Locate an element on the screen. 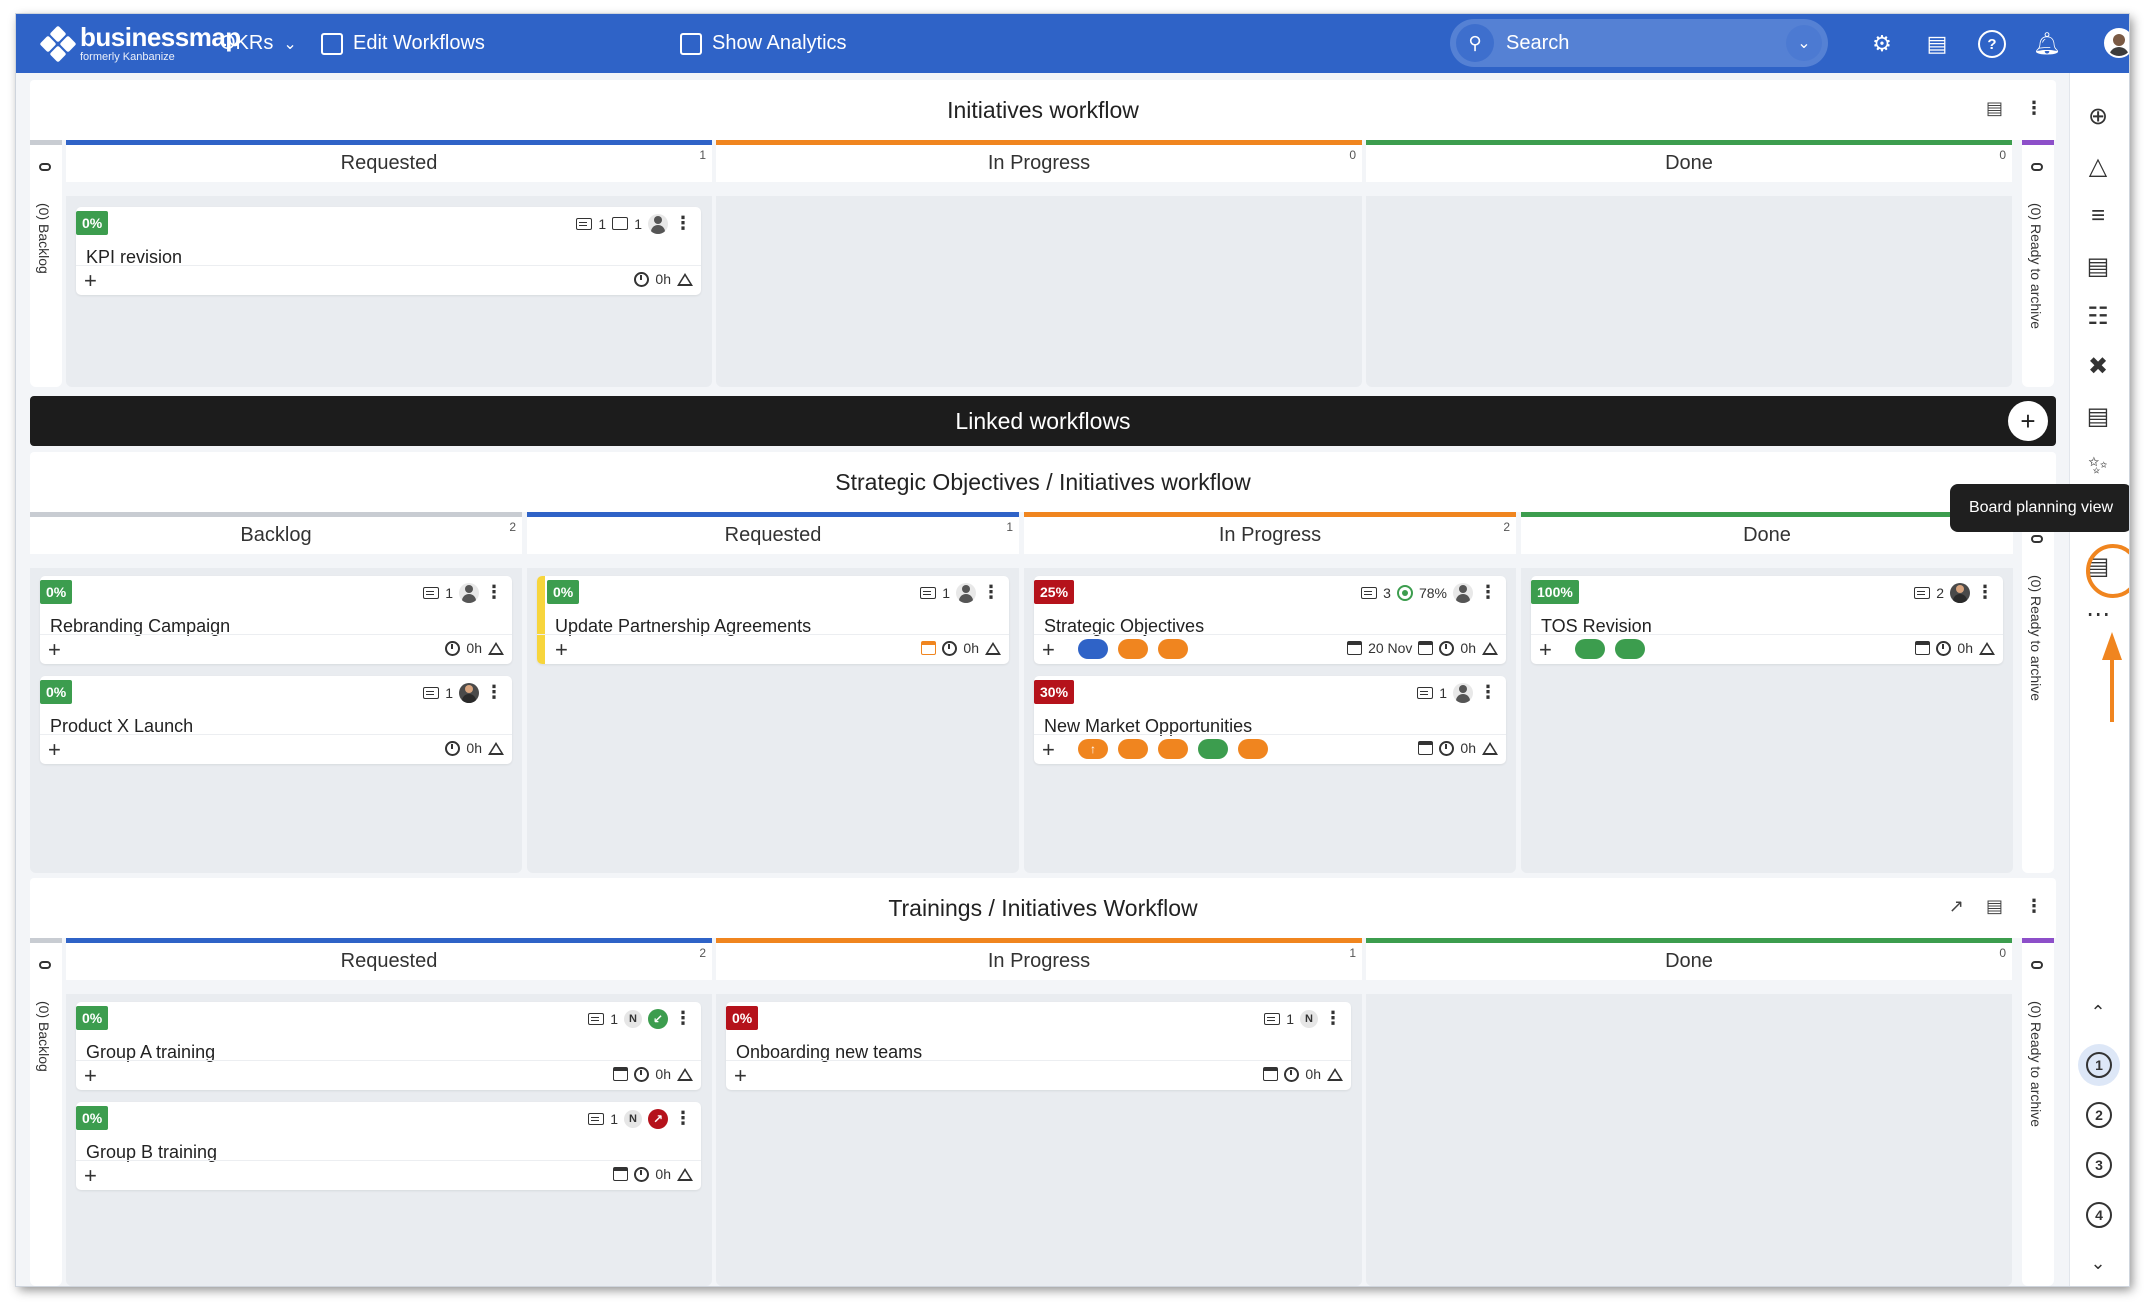 The width and height of the screenshot is (2145, 1305). card-onboarding-new-teams: 0% 1 N ⋮ Onboarding new teams + 0h is located at coordinates (1038, 1046).